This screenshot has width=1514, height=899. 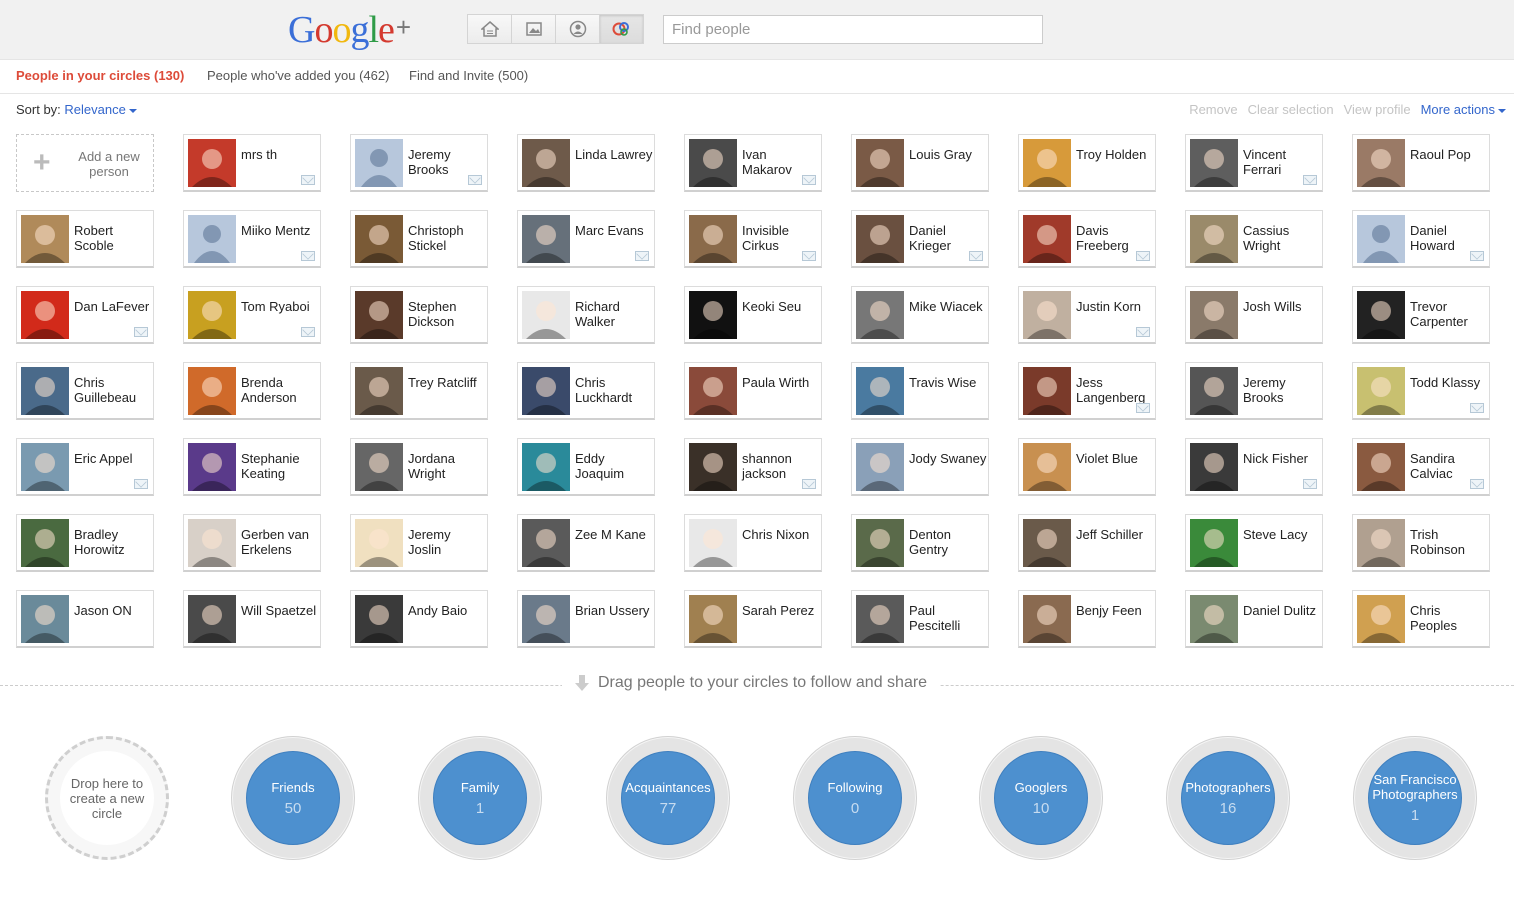 I want to click on person-card: Daniel Krieger, so click(x=920, y=239).